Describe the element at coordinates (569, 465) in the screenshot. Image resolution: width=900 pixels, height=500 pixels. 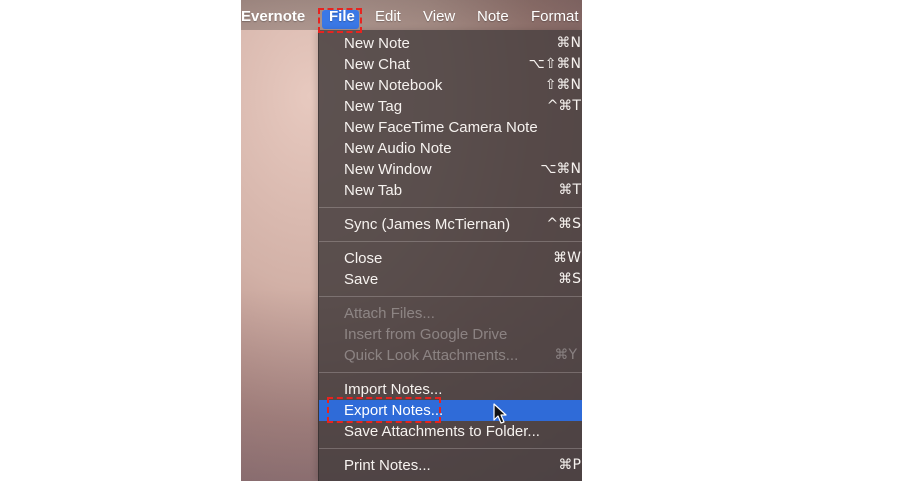
I see `menu-item-shortcut: ⌘P` at that location.